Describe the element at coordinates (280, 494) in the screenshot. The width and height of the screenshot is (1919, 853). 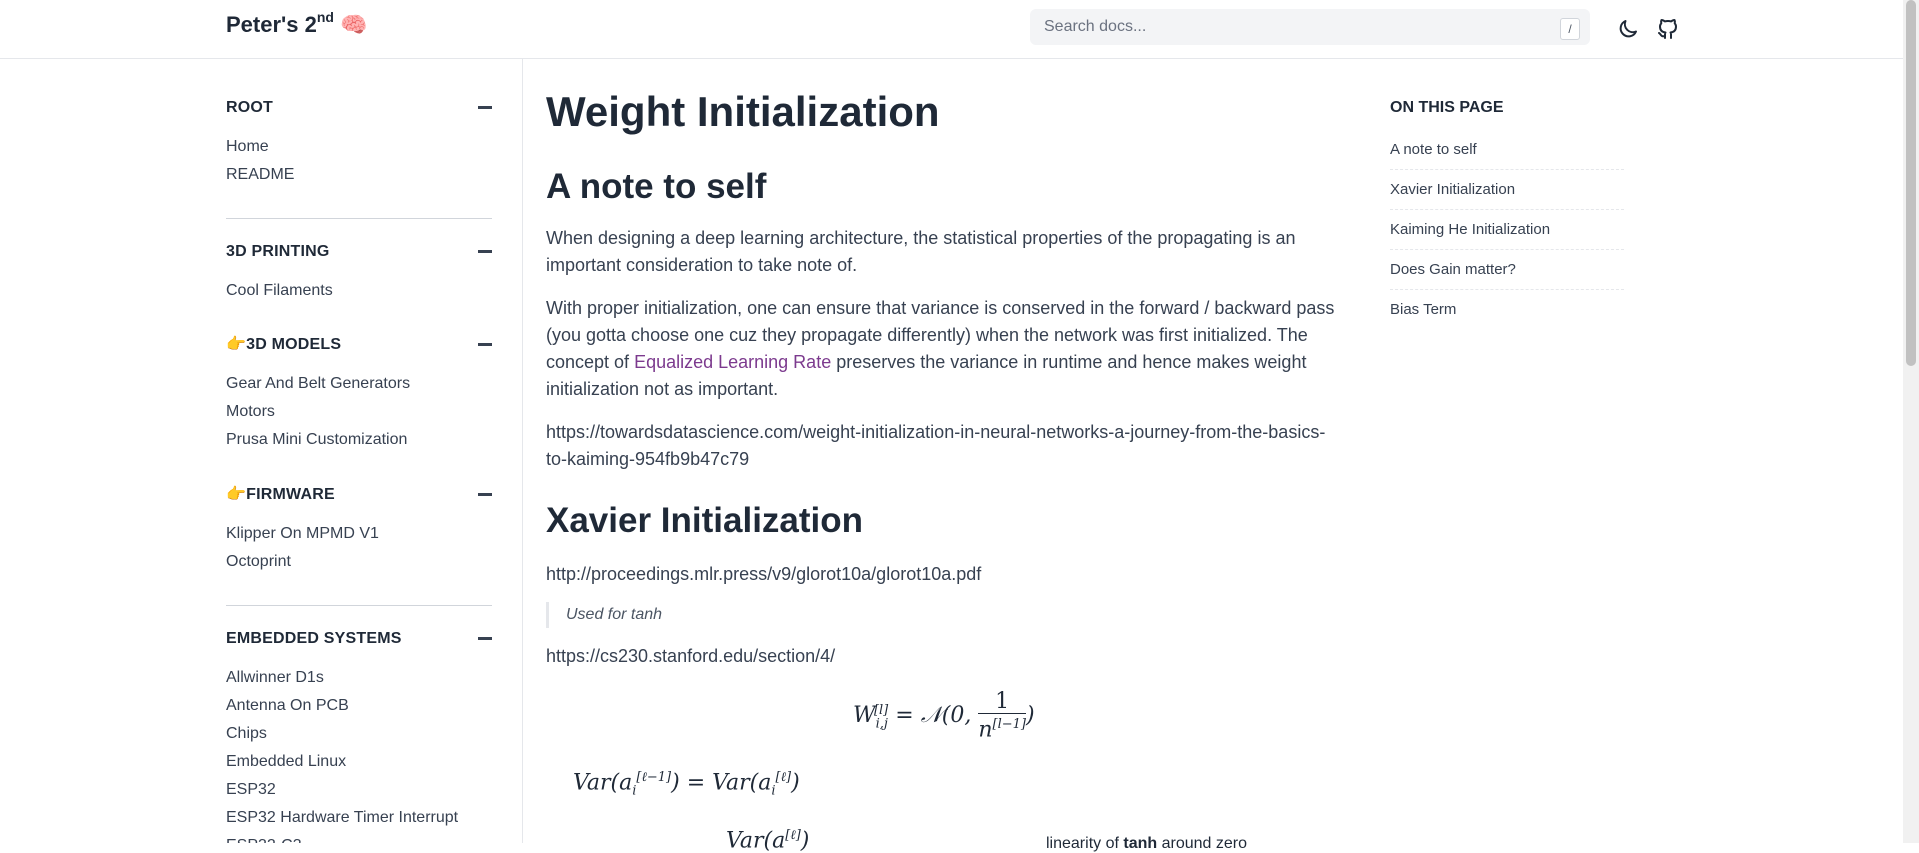
I see `section-title-text: 👉FIRMWARE` at that location.